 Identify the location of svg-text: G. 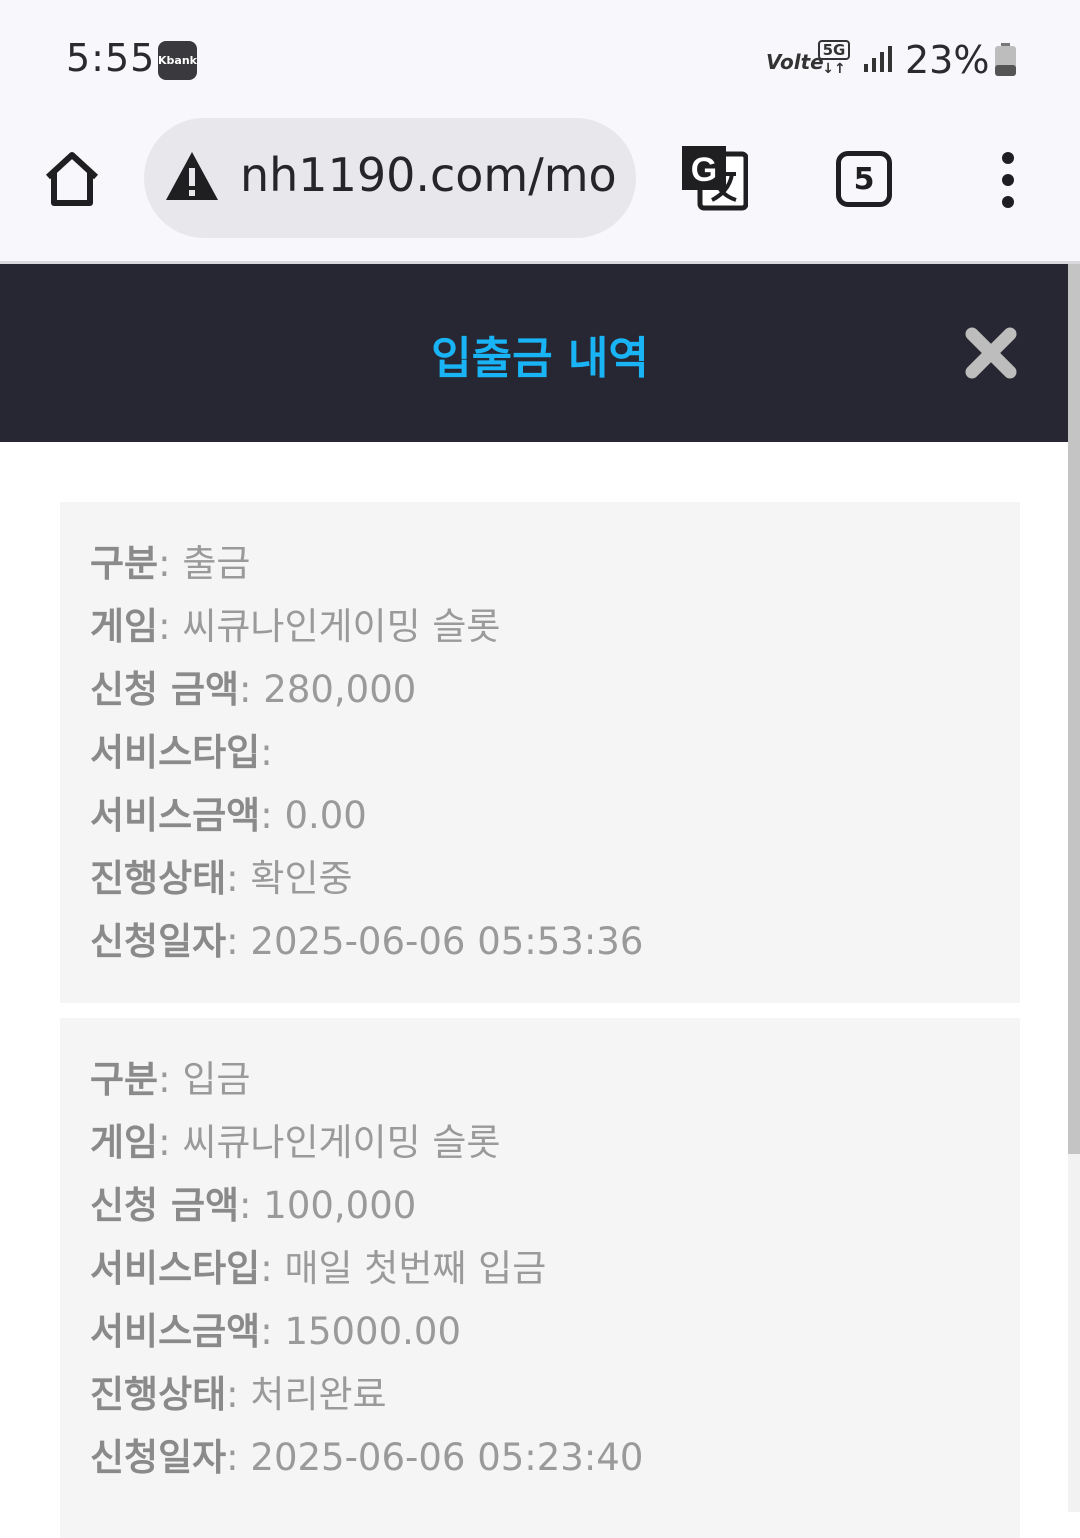
(704, 170).